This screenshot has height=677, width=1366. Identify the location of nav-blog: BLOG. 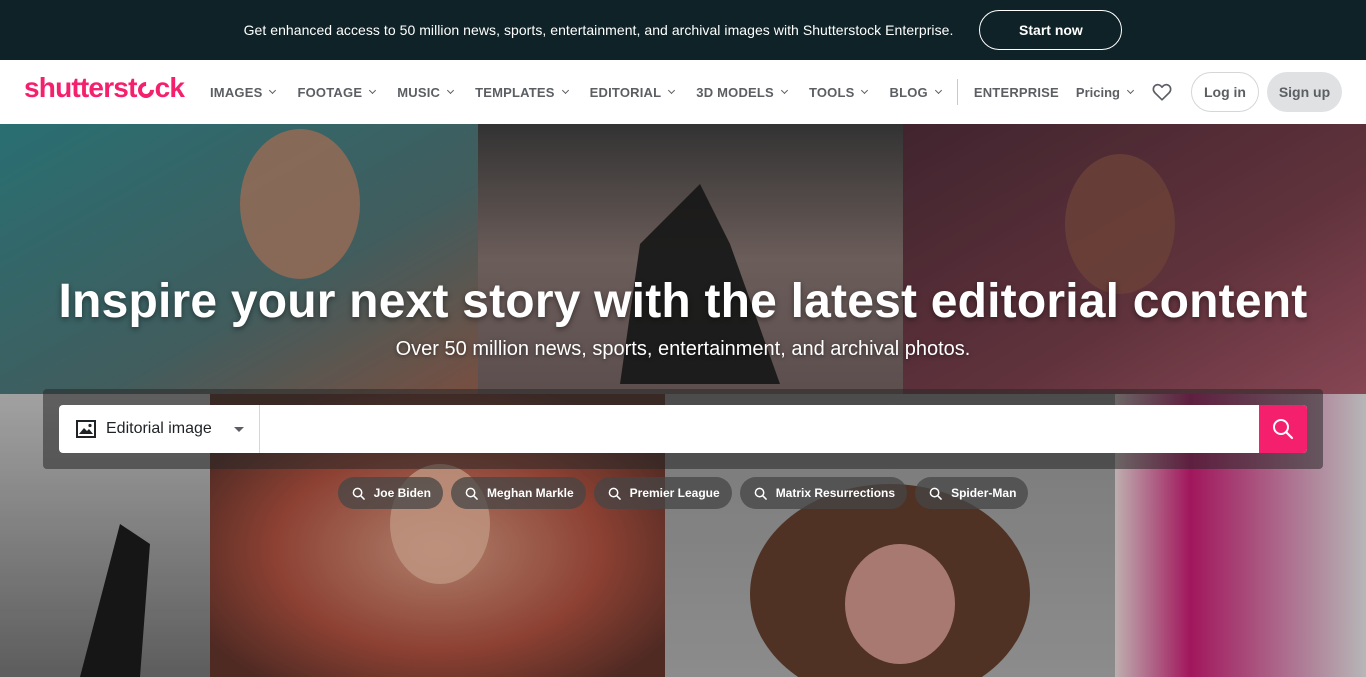
(915, 92).